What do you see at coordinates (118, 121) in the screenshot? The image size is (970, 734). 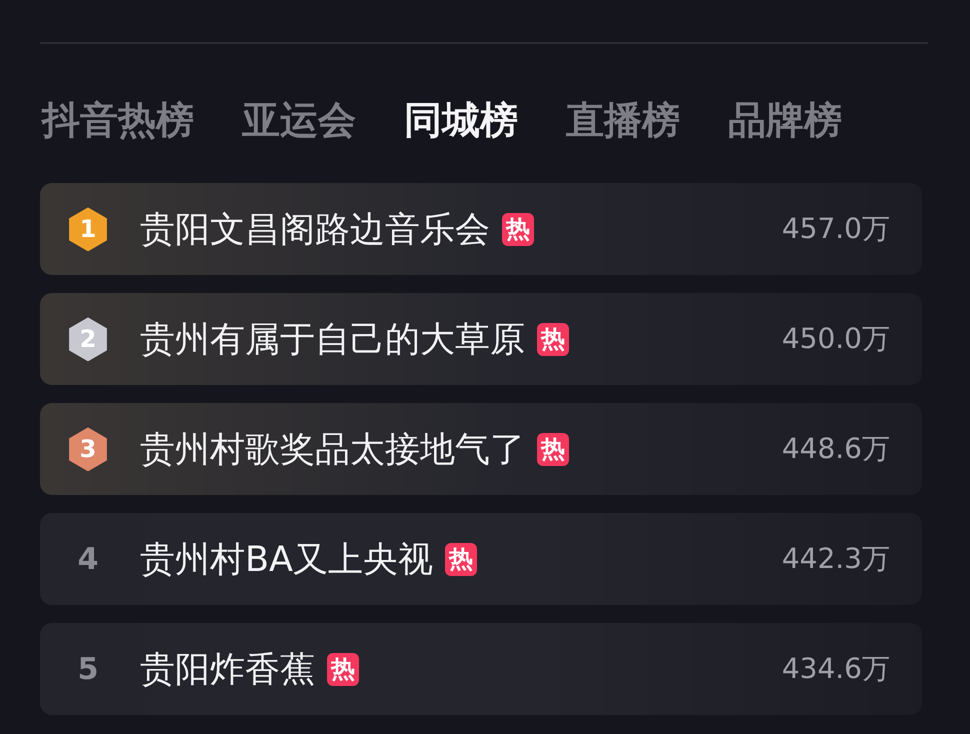 I see `tab: 抖音热榜` at bounding box center [118, 121].